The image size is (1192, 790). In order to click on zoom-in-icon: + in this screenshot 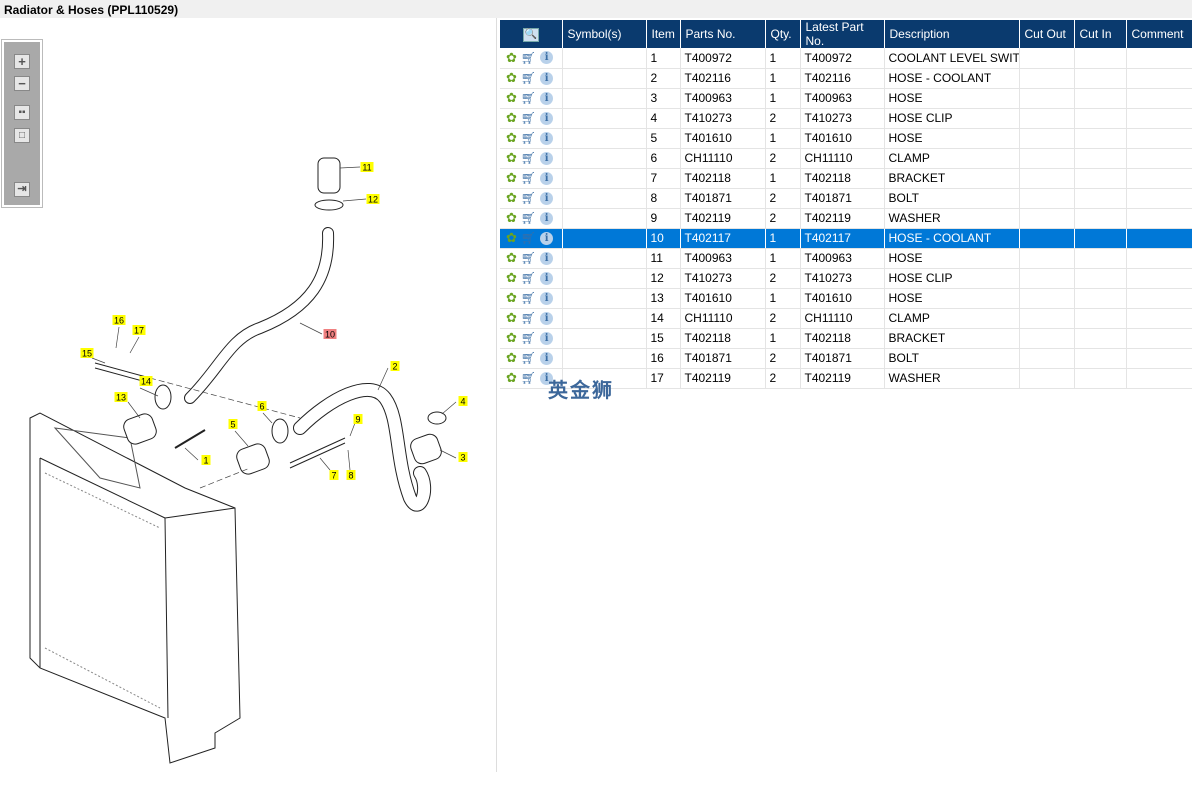, I will do `click(22, 61)`.